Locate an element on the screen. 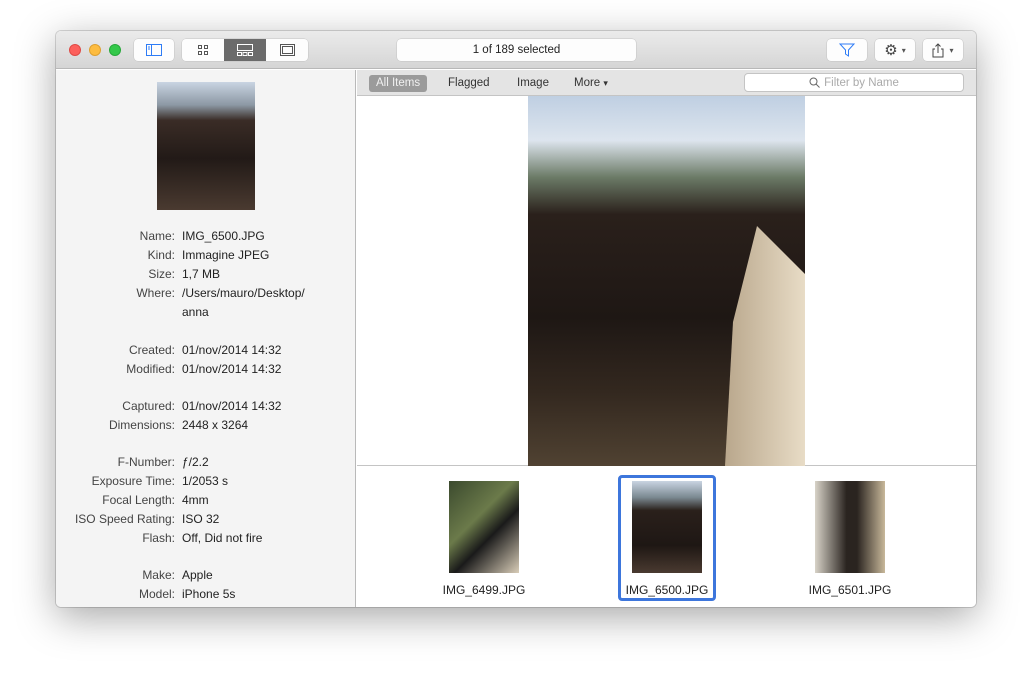 This screenshot has width=1032, height=687. info-label: ISO Speed Rating: is located at coordinates (124, 519).